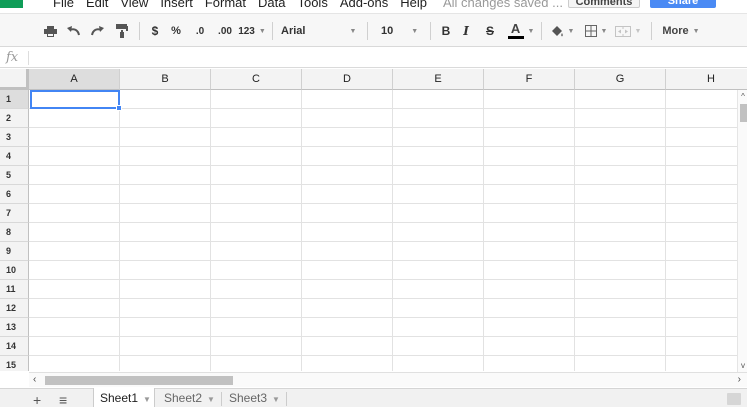 The width and height of the screenshot is (747, 407). I want to click on row-header: 13, so click(14, 327).